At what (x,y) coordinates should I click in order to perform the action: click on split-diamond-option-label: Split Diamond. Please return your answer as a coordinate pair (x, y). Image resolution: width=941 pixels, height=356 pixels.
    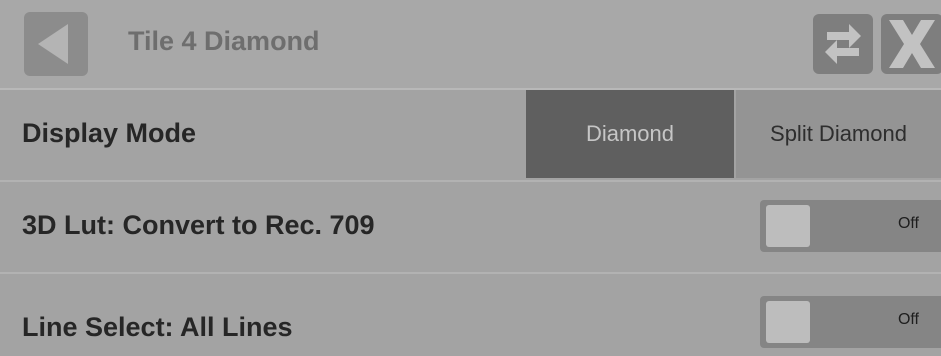
    Looking at the image, I should click on (838, 133).